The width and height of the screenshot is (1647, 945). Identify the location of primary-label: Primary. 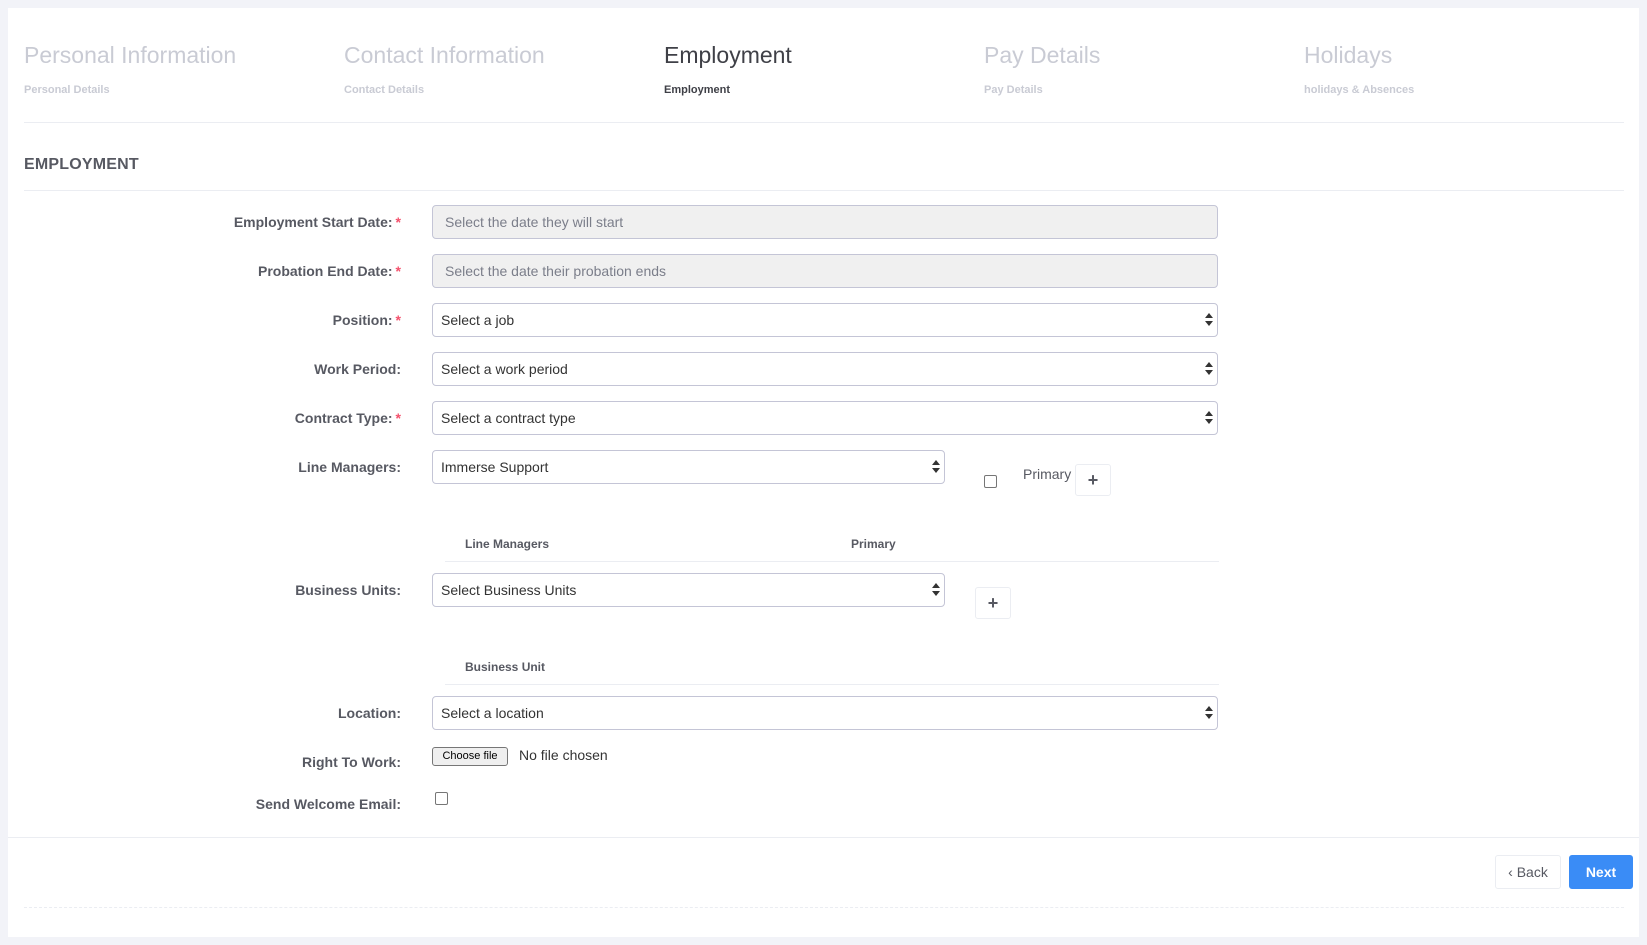
(1047, 474).